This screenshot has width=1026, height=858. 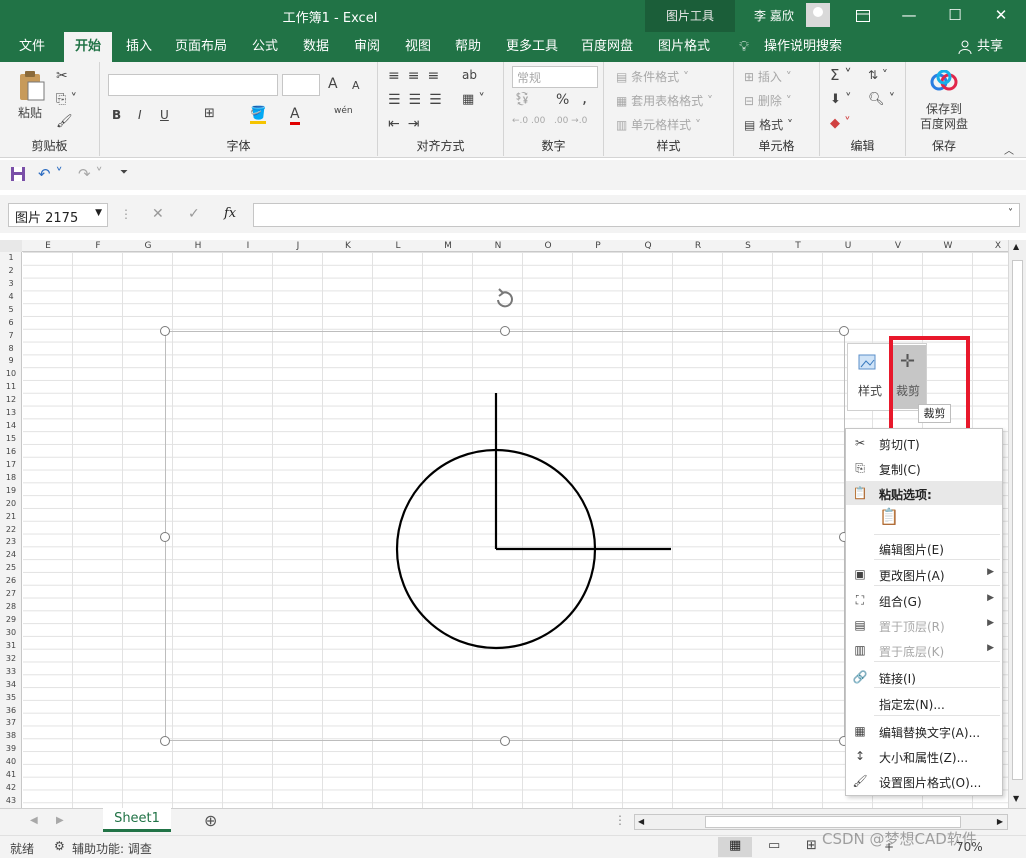 I want to click on row-header: 8, so click(x=11, y=349).